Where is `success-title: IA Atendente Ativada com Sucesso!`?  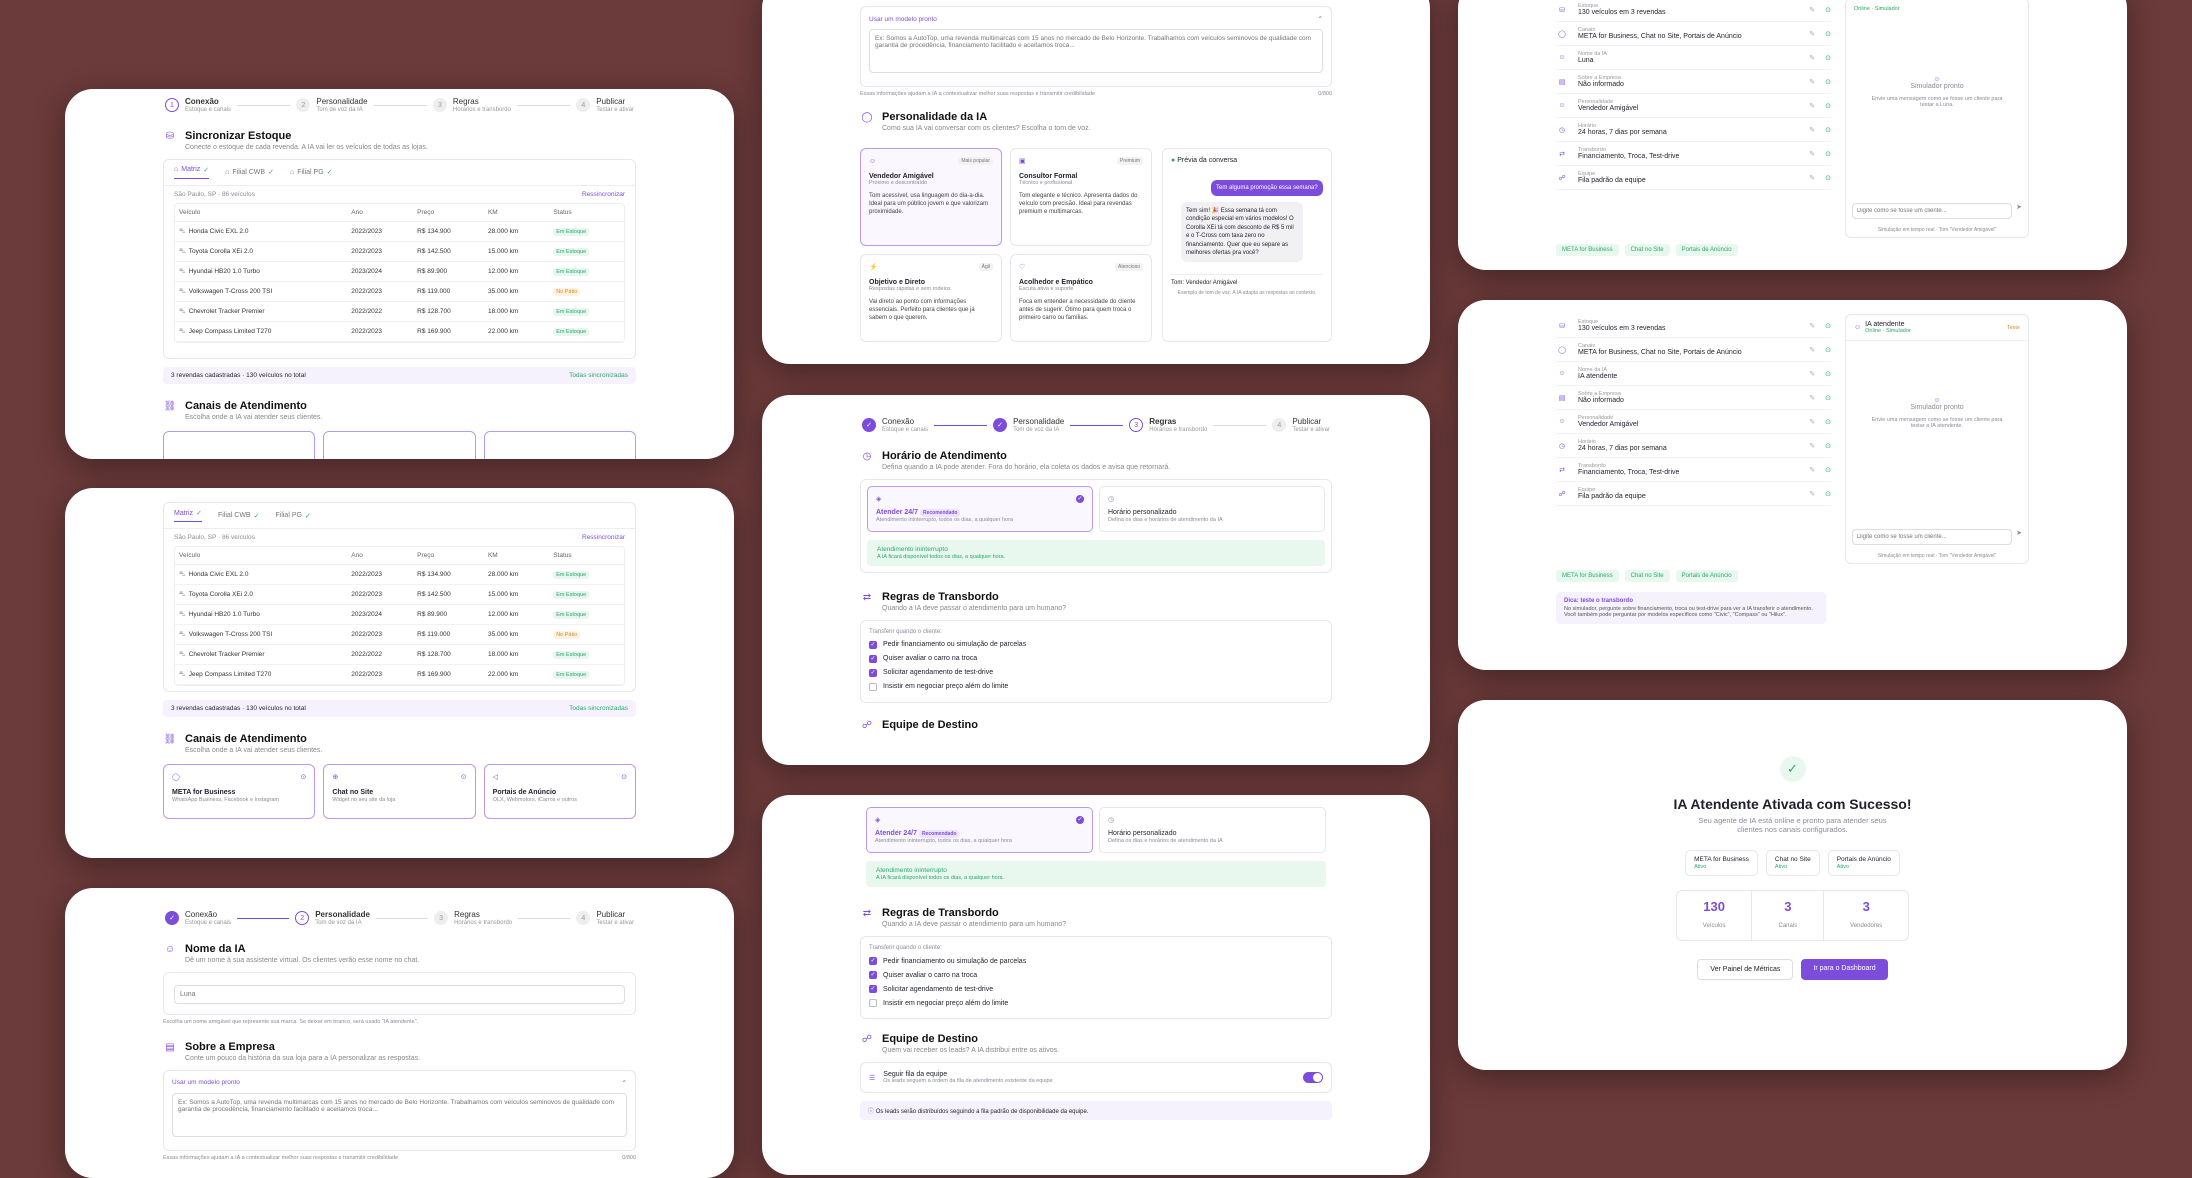
success-title: IA Atendente Ativada com Sucesso! is located at coordinates (1792, 804).